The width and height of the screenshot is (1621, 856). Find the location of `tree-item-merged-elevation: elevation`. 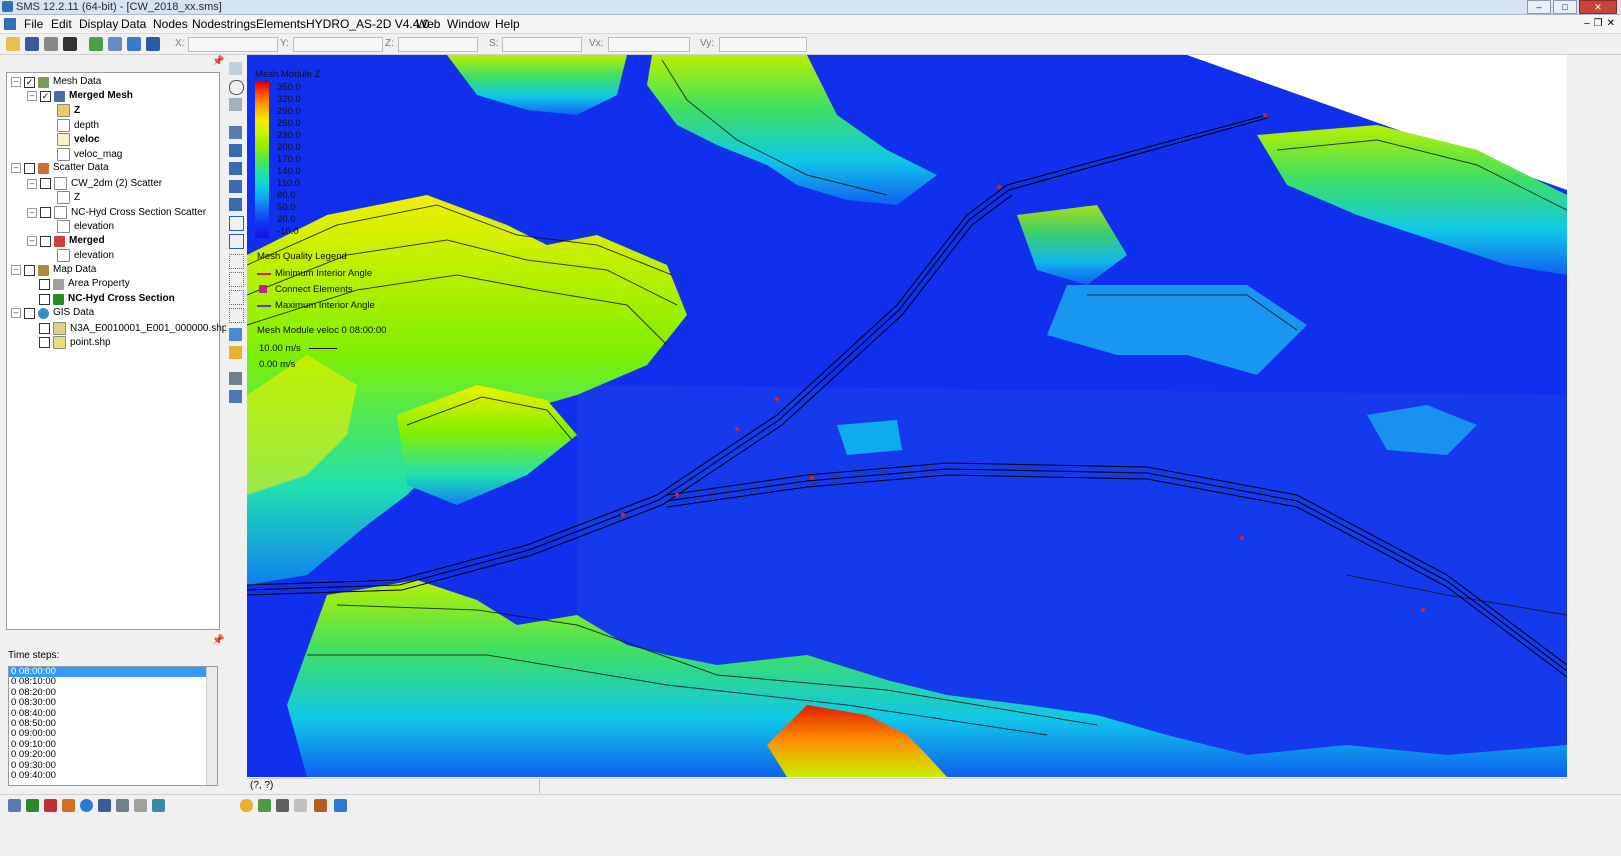

tree-item-merged-elevation: elevation is located at coordinates (85, 255).